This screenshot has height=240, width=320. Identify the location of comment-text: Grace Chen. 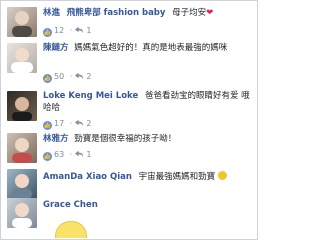
(148, 205).